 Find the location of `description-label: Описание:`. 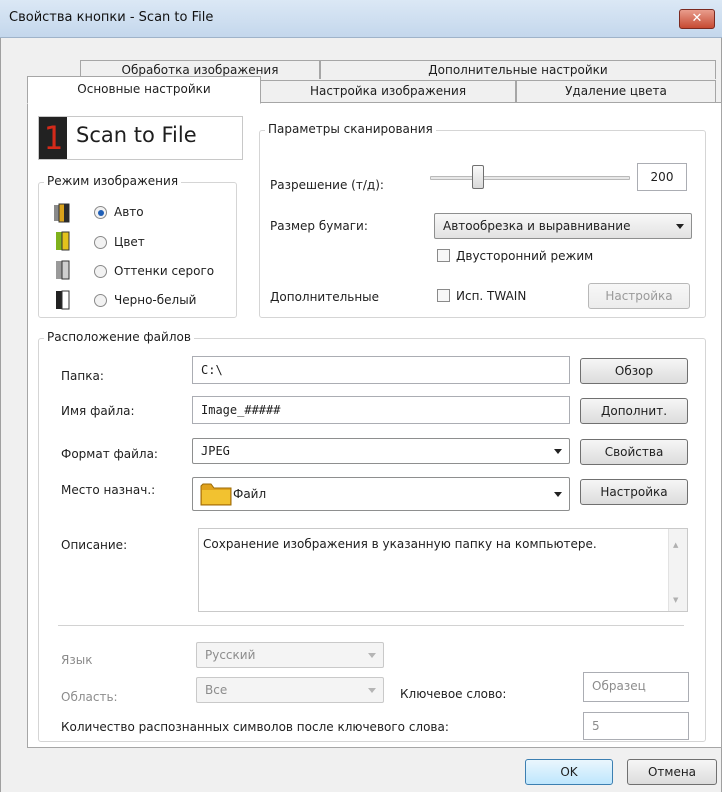

description-label: Описание: is located at coordinates (94, 545).